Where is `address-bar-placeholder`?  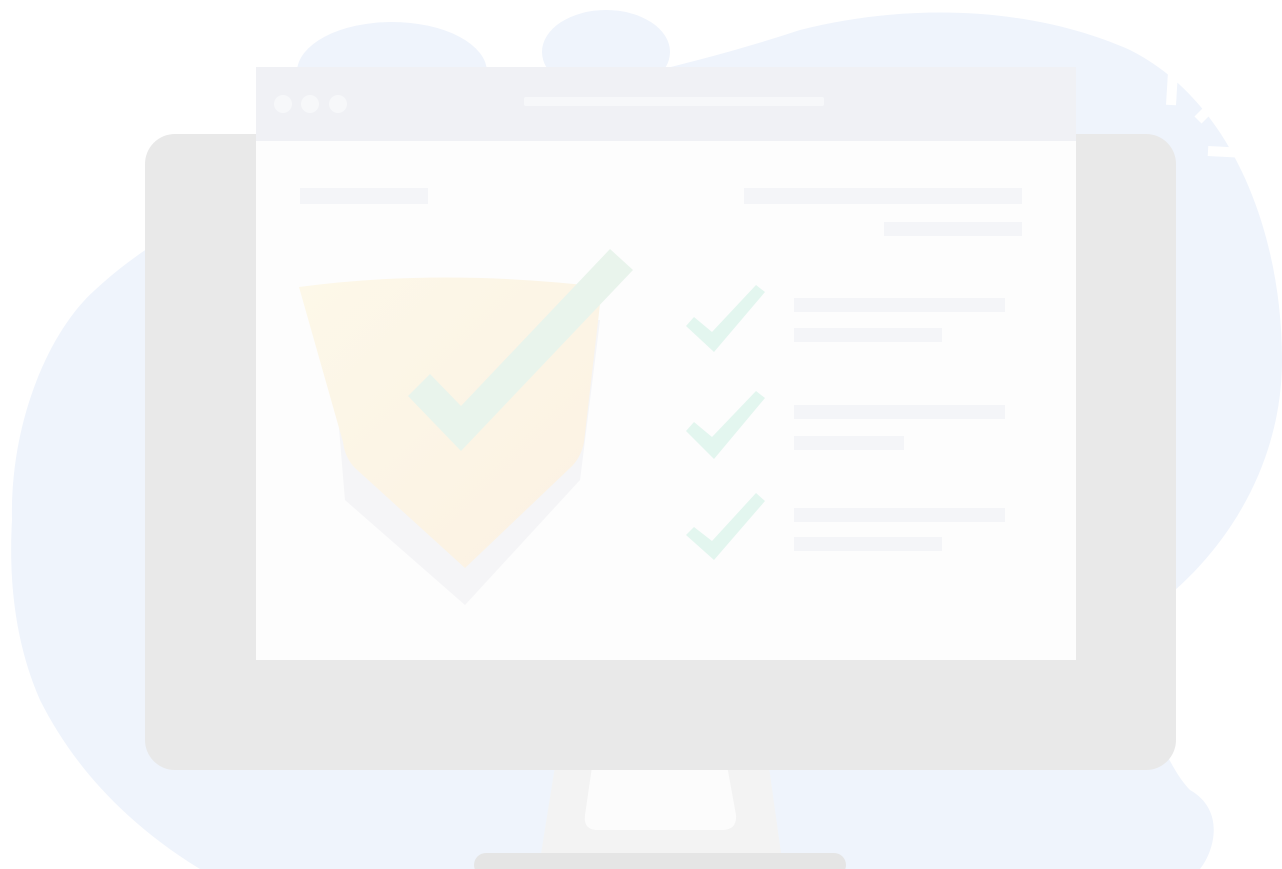
address-bar-placeholder is located at coordinates (674, 101).